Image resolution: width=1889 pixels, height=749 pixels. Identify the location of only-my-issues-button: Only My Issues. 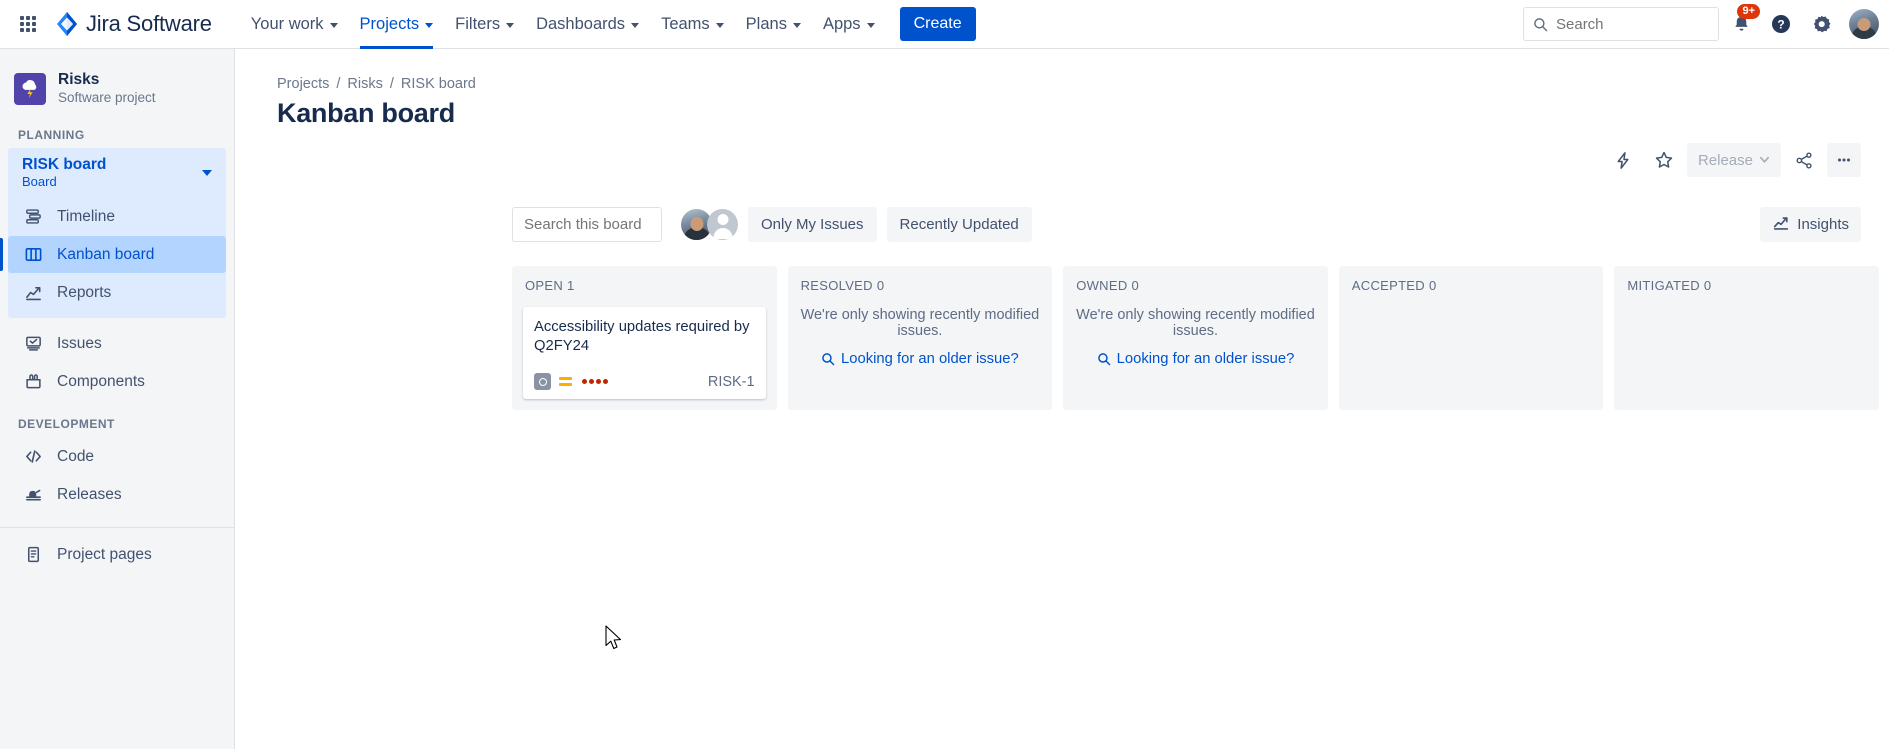
(812, 224).